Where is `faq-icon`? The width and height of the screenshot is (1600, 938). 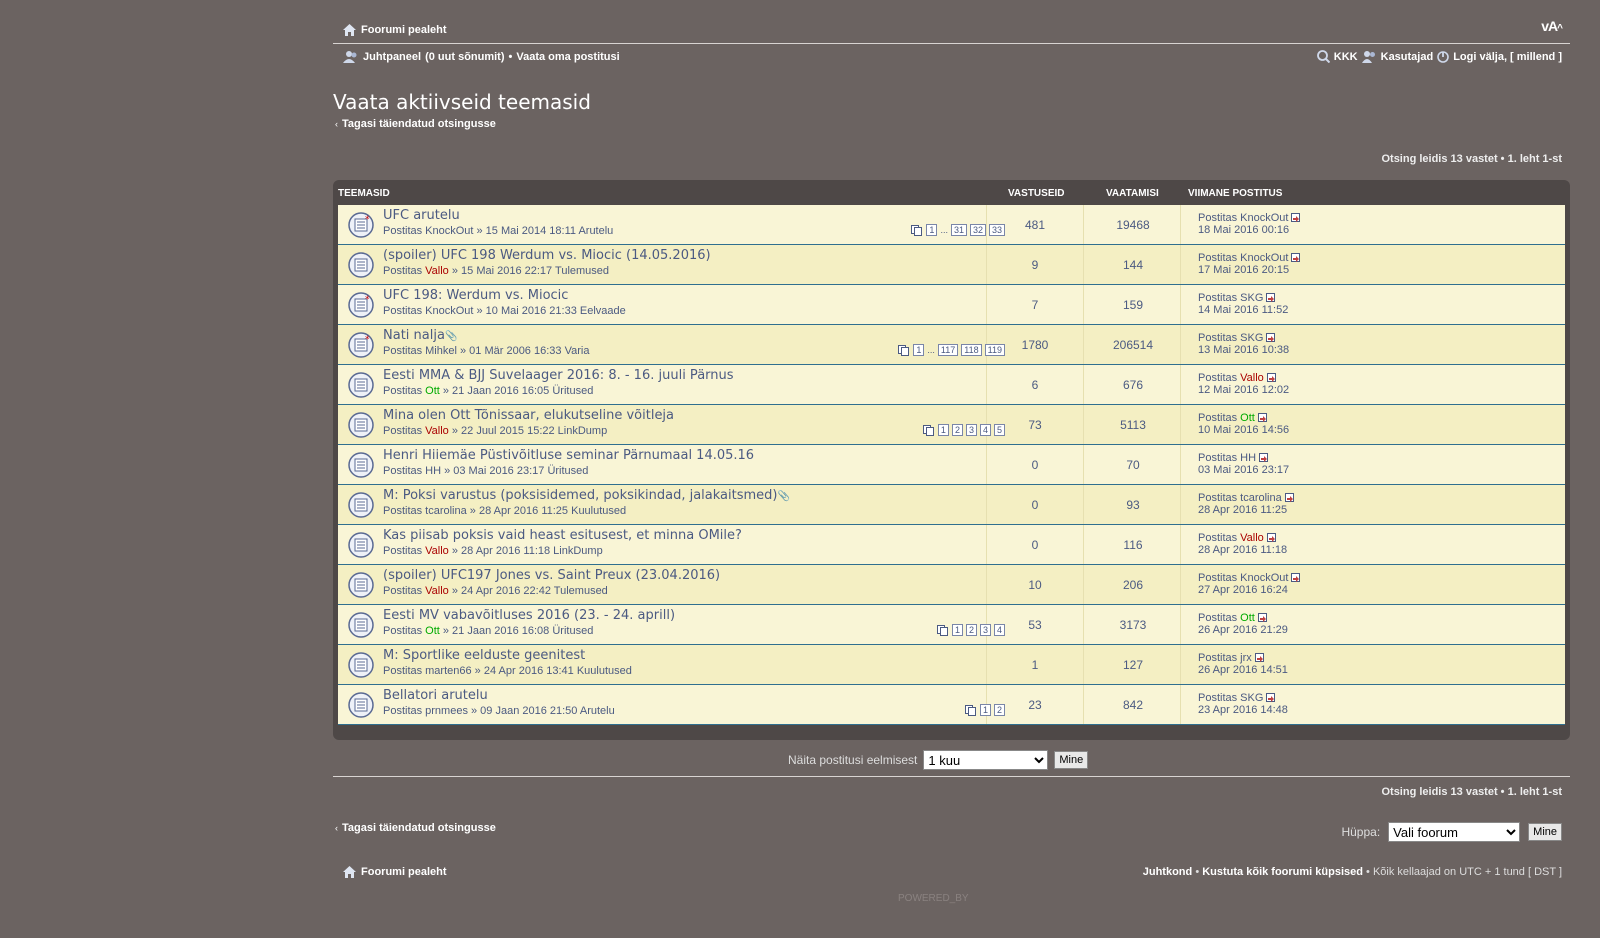
faq-icon is located at coordinates (1323, 56).